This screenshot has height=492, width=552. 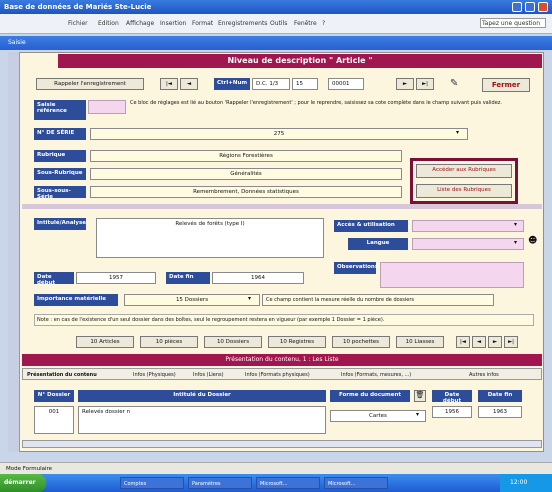 What do you see at coordinates (277, 375) in the screenshot?
I see `tab-formats-physiques: Infos (Formats physiques)` at bounding box center [277, 375].